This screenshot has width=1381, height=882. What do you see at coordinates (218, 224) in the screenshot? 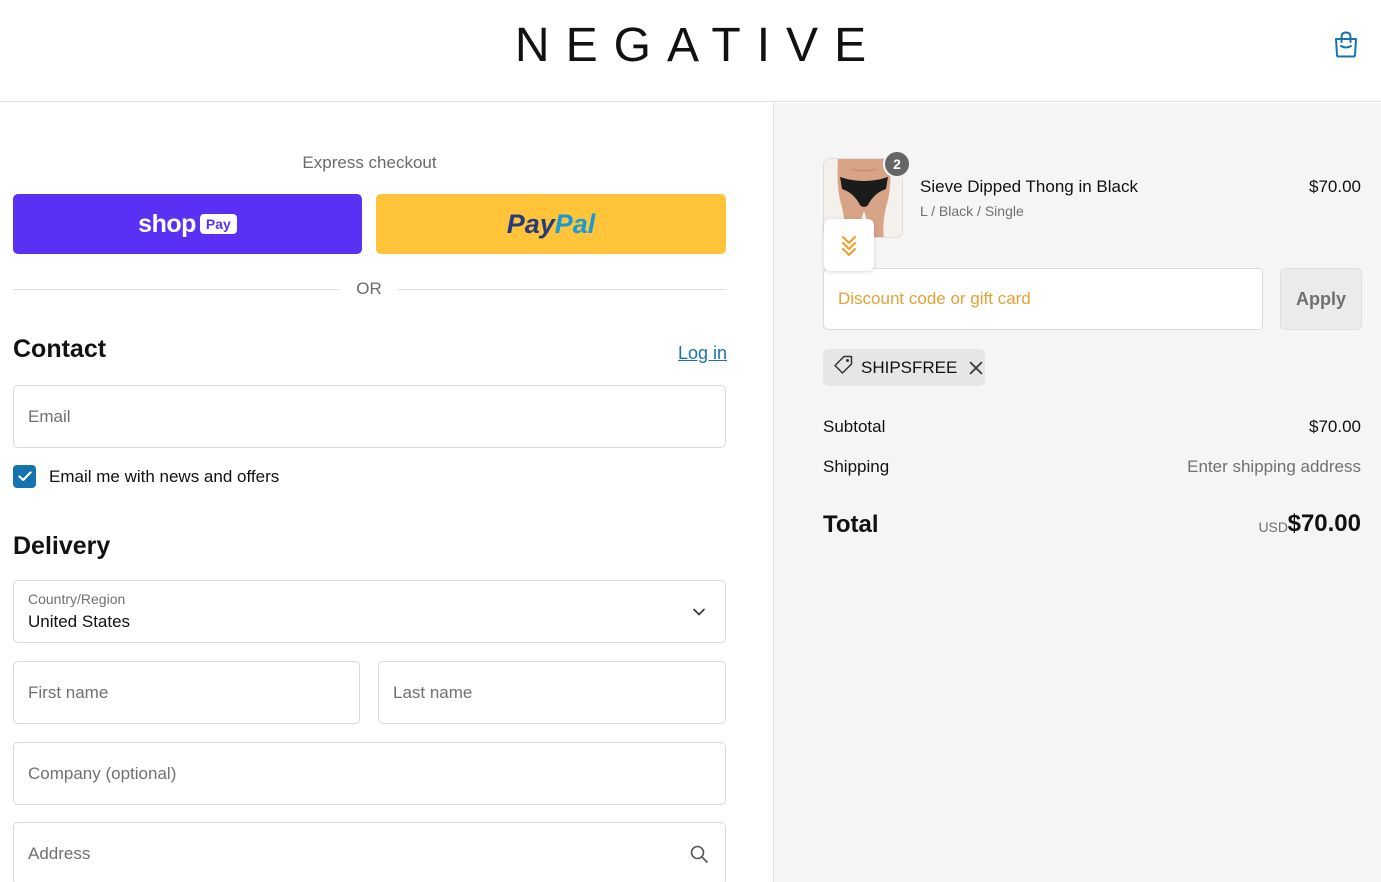
I see `shop-pay-badge: Pay` at bounding box center [218, 224].